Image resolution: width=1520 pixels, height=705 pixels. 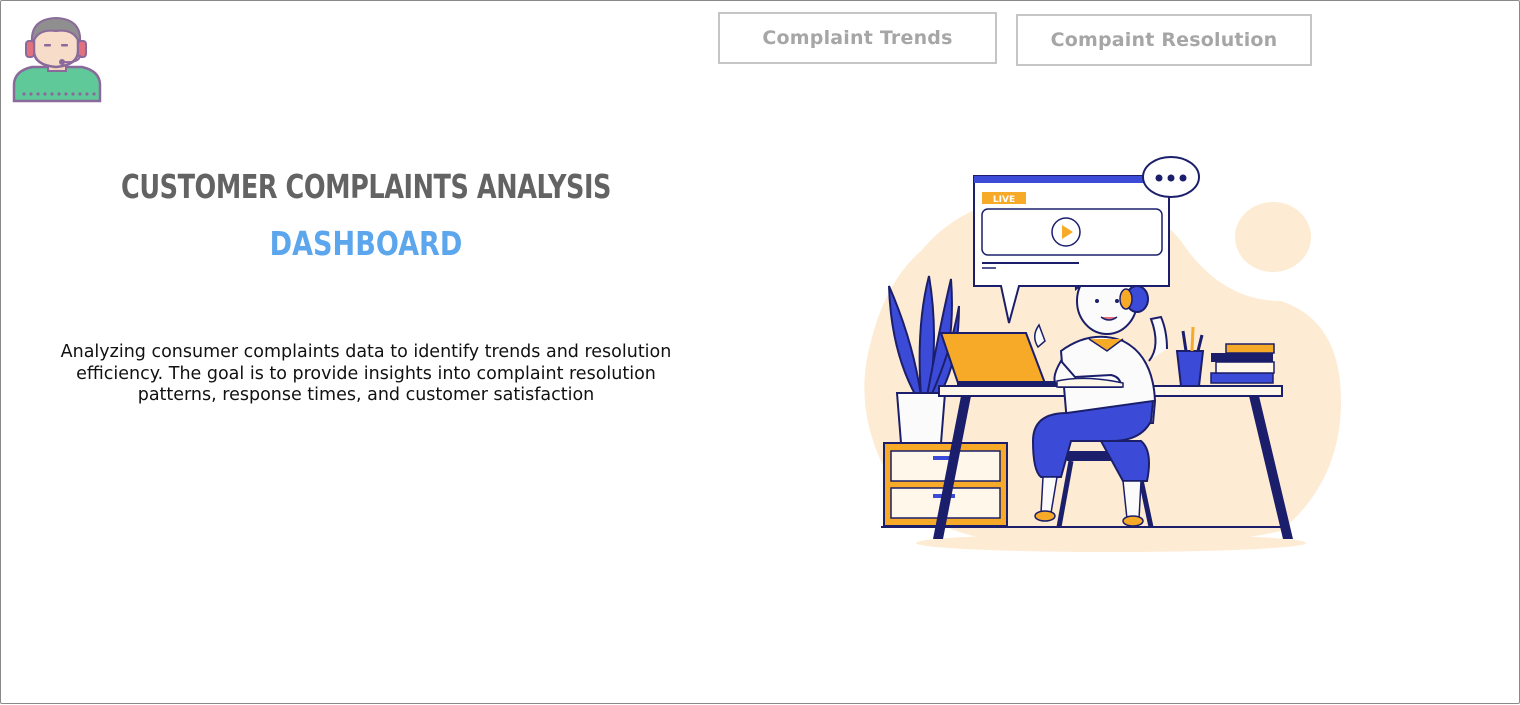 I want to click on complaint-resolution-button: Compaint Resolution, so click(x=1164, y=40).